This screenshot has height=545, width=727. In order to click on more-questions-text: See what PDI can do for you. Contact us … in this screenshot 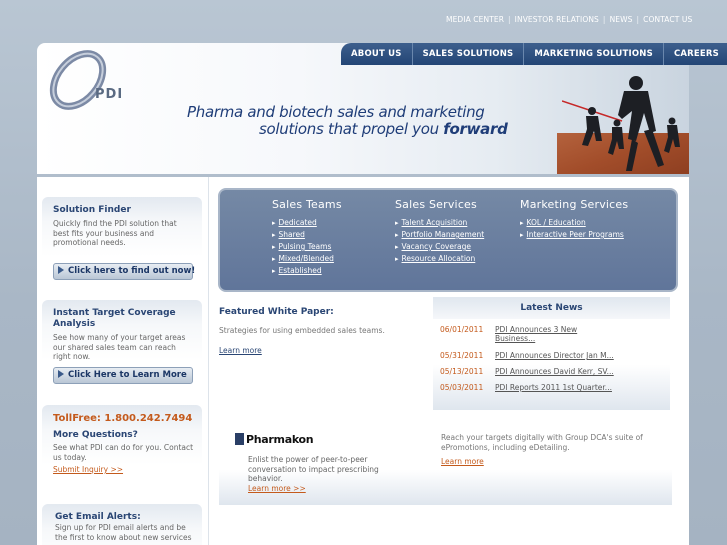, I will do `click(123, 452)`.